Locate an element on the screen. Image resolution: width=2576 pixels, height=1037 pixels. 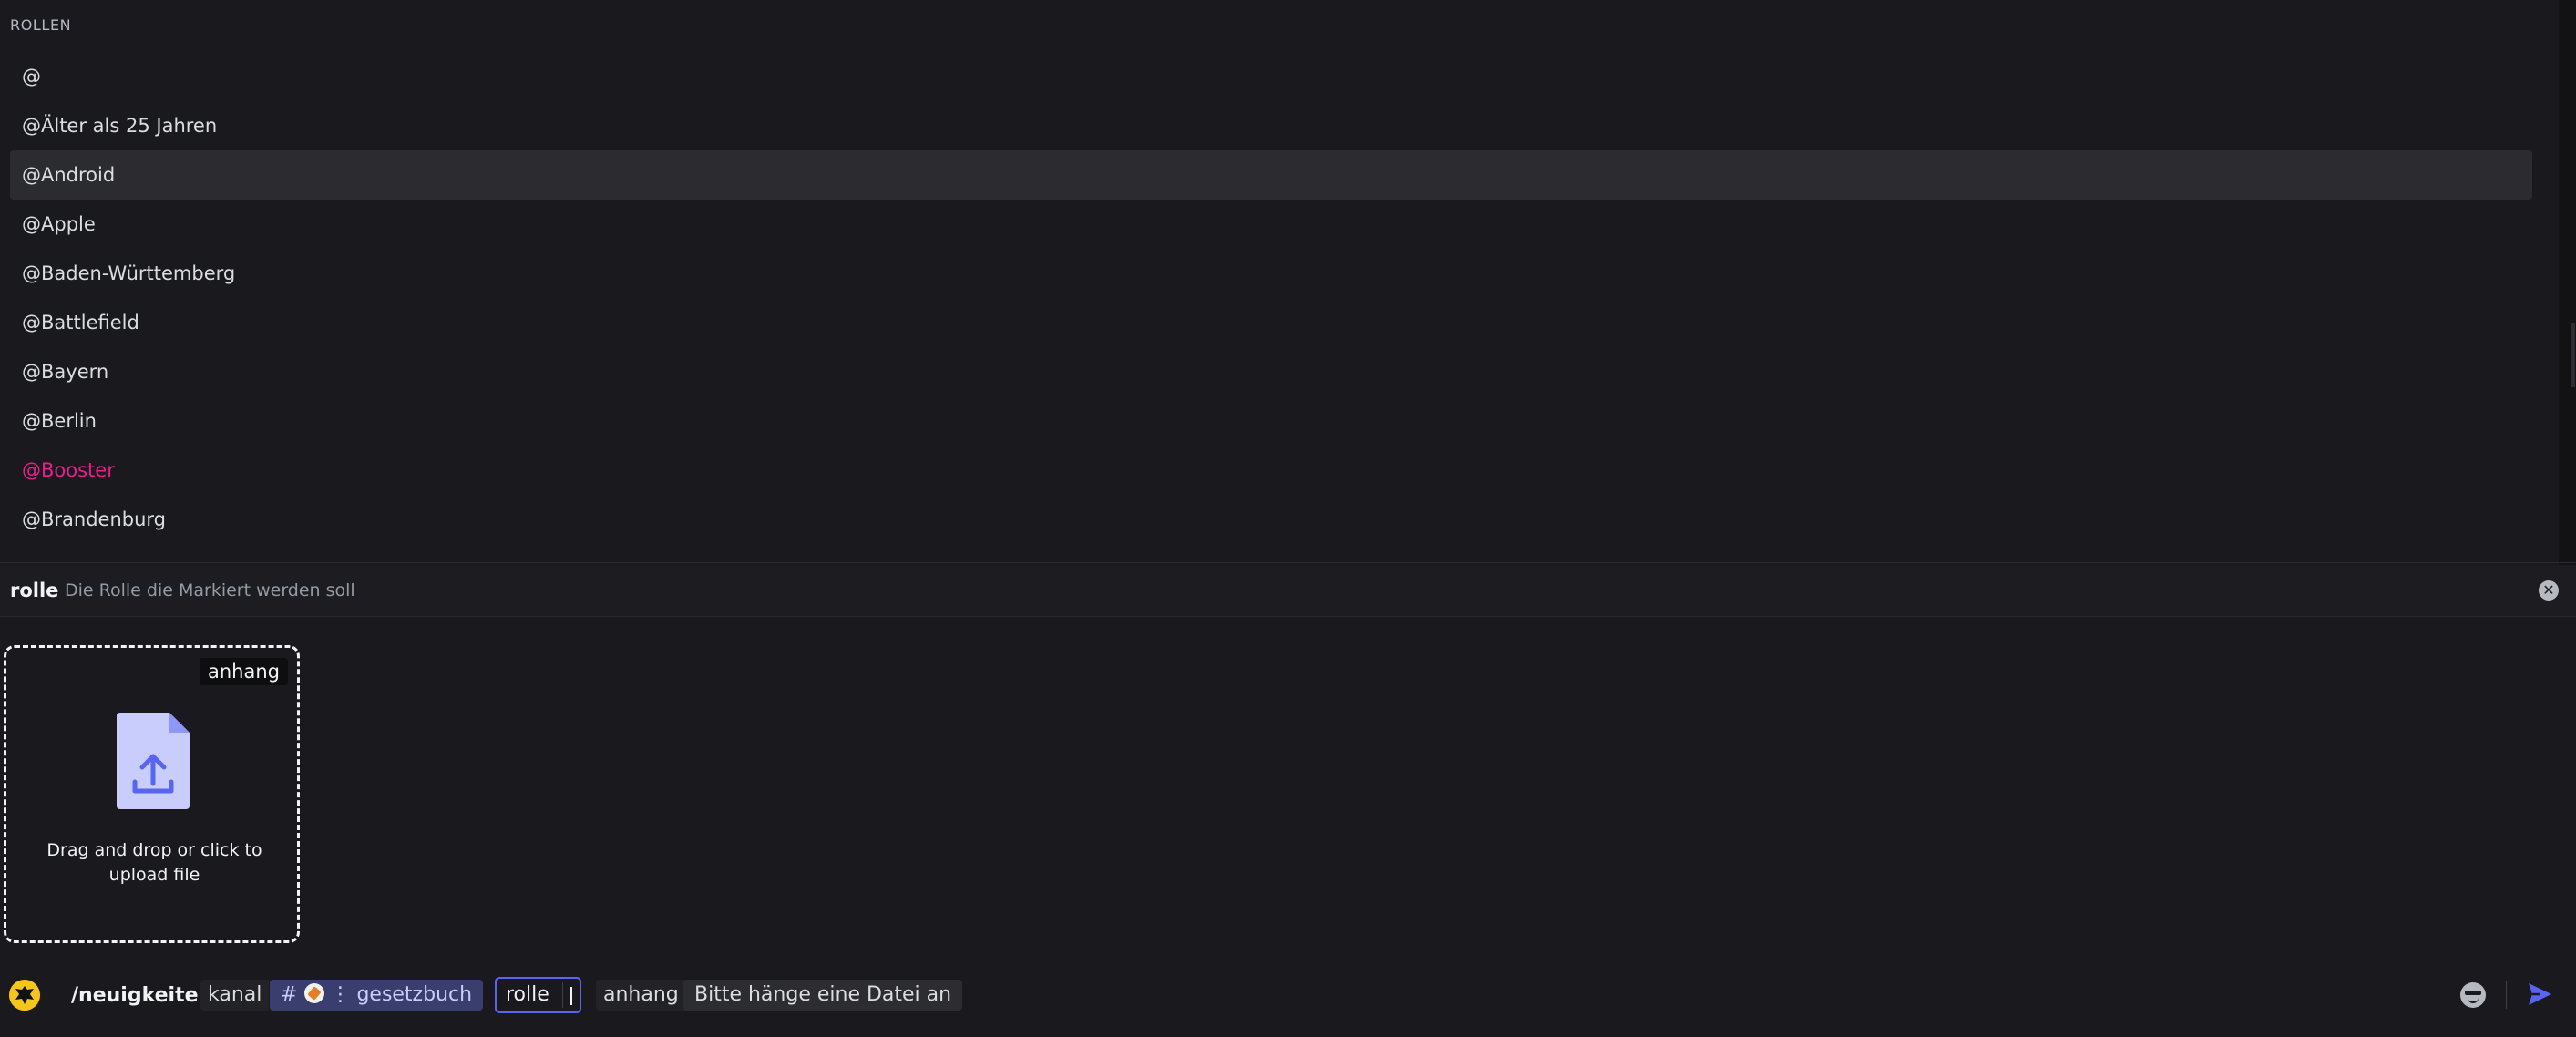
eagle-icon is located at coordinates (24, 996).